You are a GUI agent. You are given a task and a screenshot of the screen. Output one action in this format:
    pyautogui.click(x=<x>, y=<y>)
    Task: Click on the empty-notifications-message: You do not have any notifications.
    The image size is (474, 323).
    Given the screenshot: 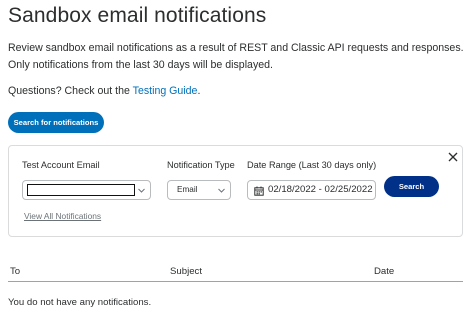 What is the action you would take?
    pyautogui.click(x=80, y=302)
    